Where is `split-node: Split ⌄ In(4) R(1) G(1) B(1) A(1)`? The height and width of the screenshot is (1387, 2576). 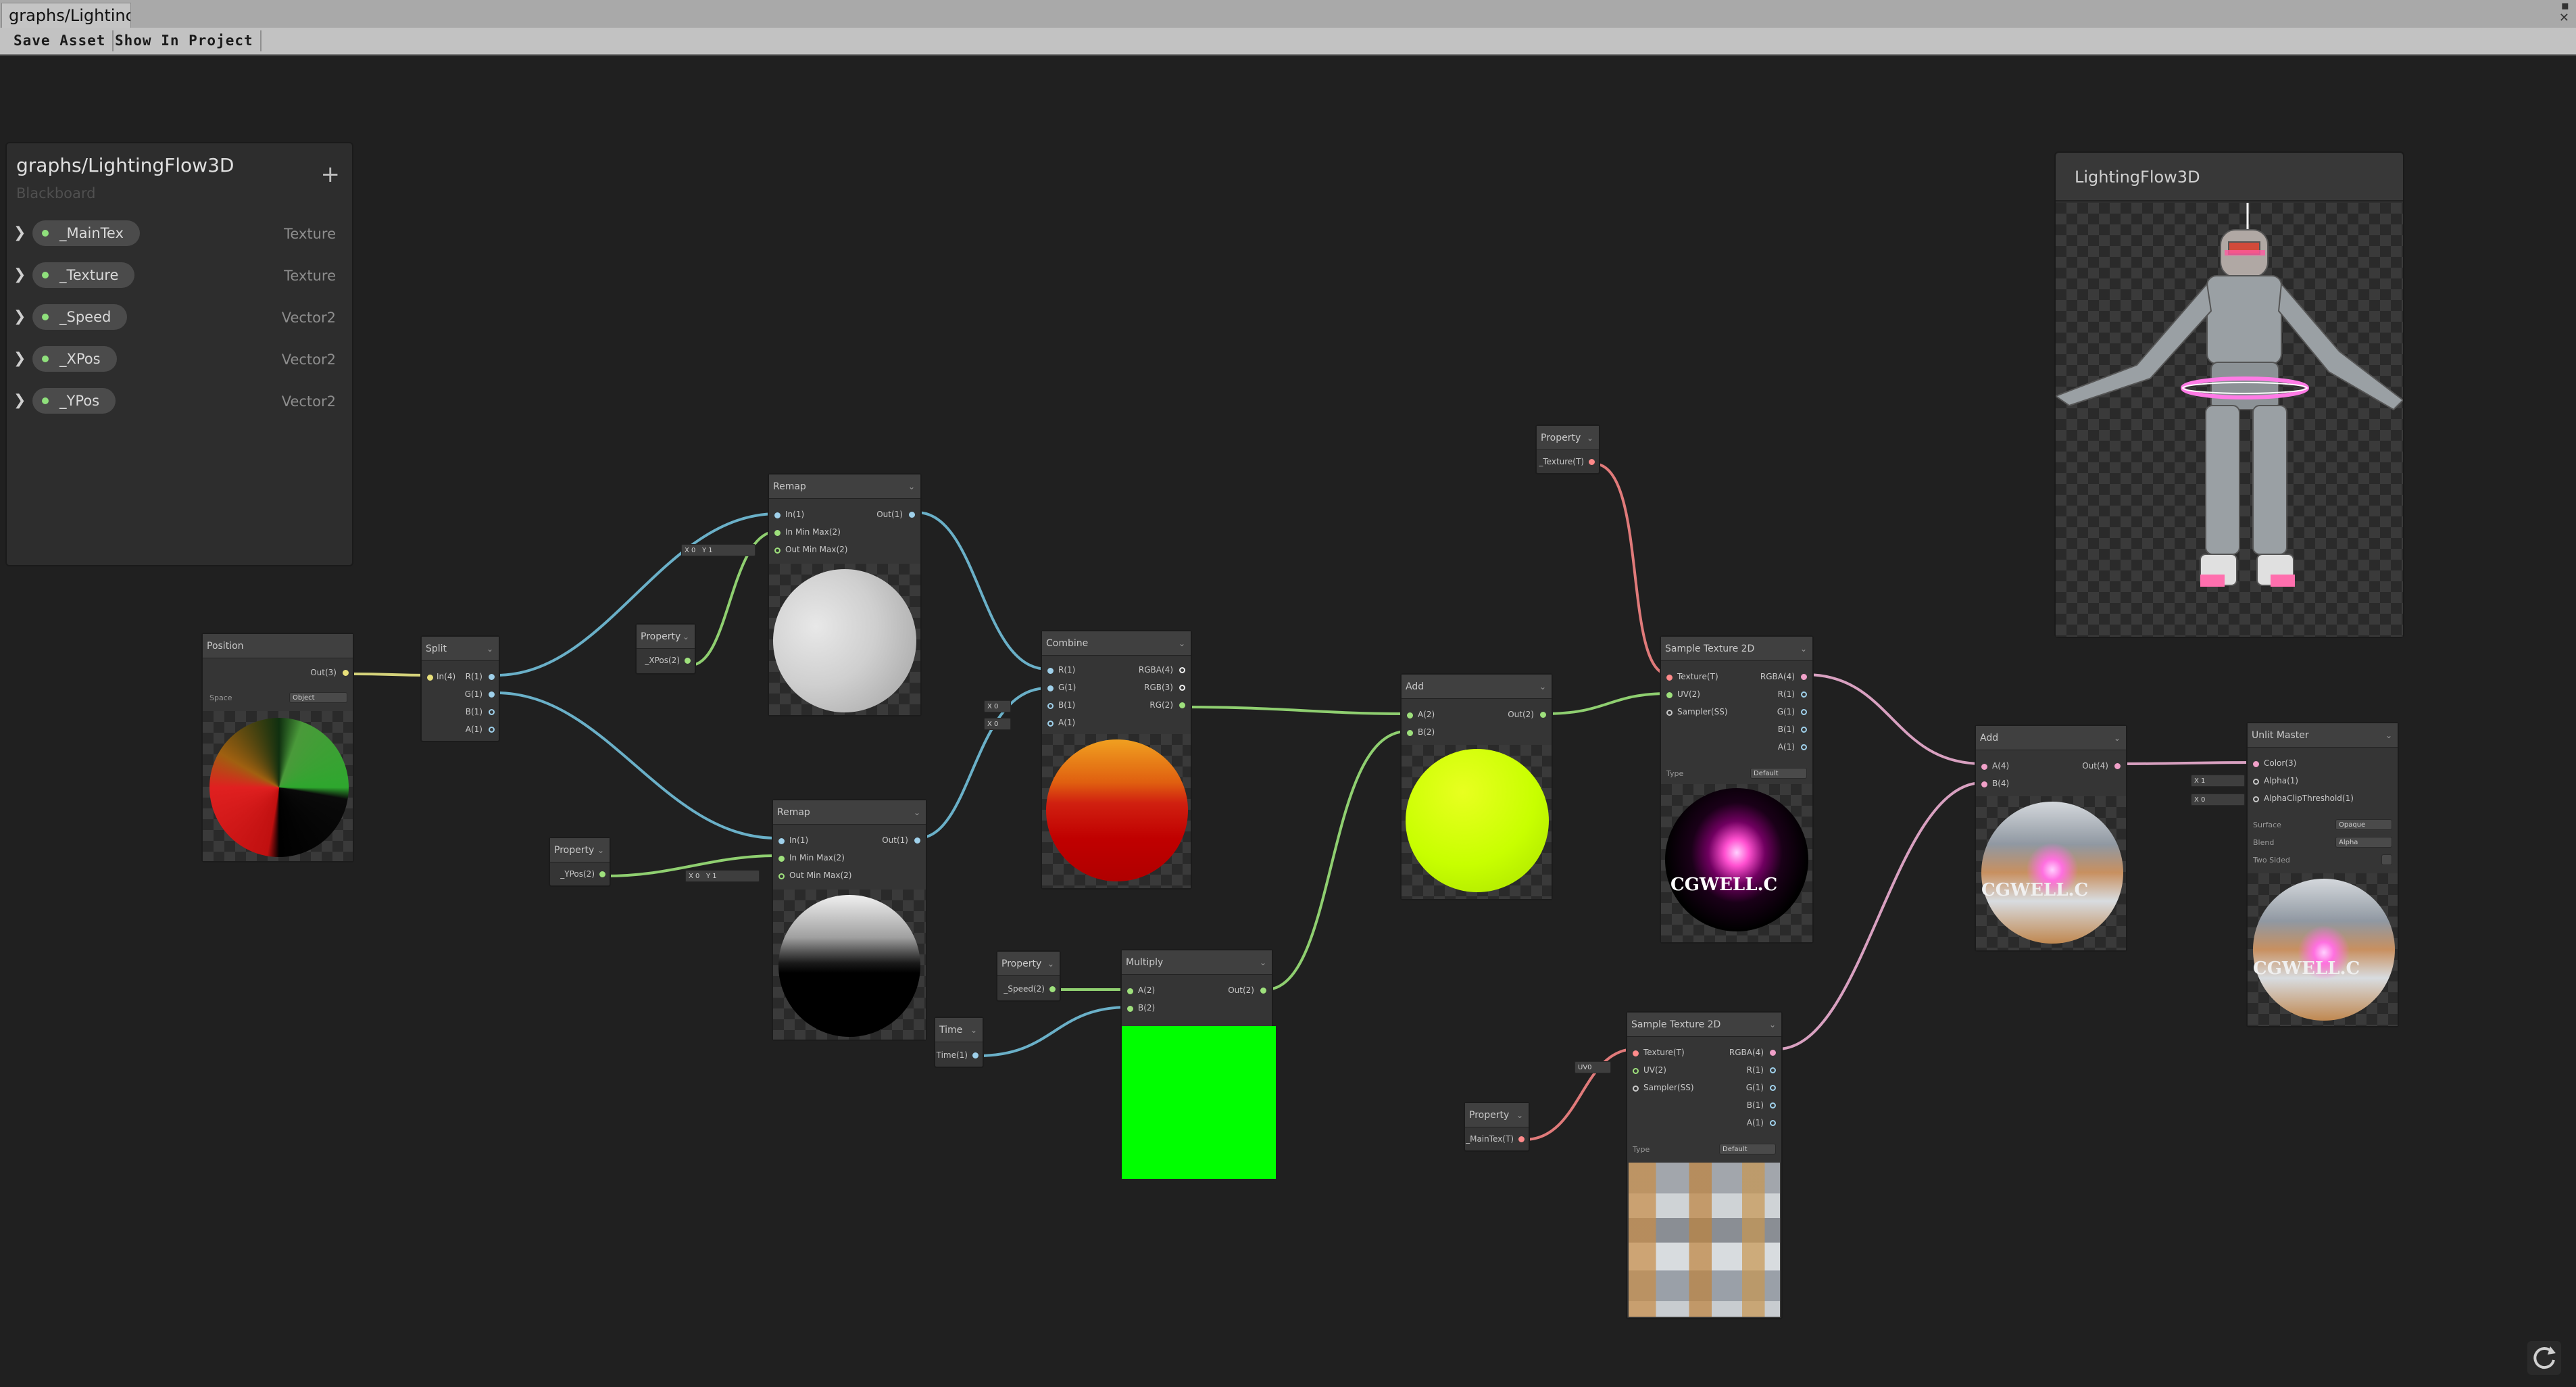
split-node: Split ⌄ In(4) R(1) G(1) B(1) A(1) is located at coordinates (460, 688).